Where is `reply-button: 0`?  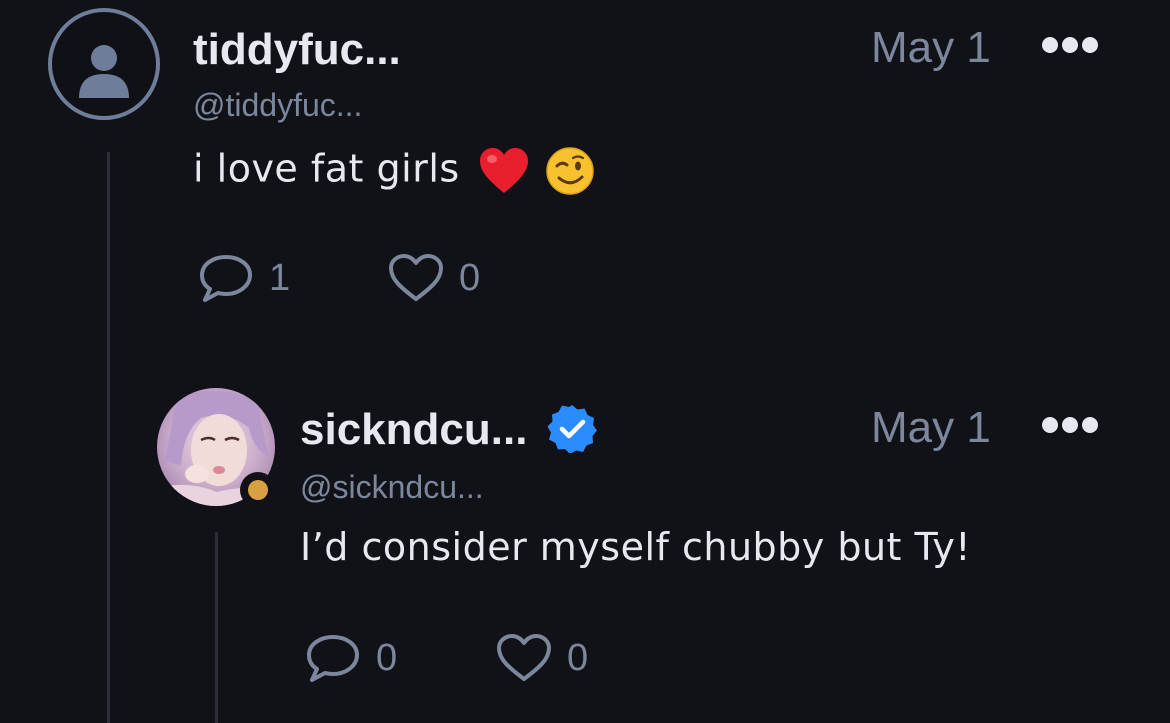
reply-button: 0 is located at coordinates (350, 658).